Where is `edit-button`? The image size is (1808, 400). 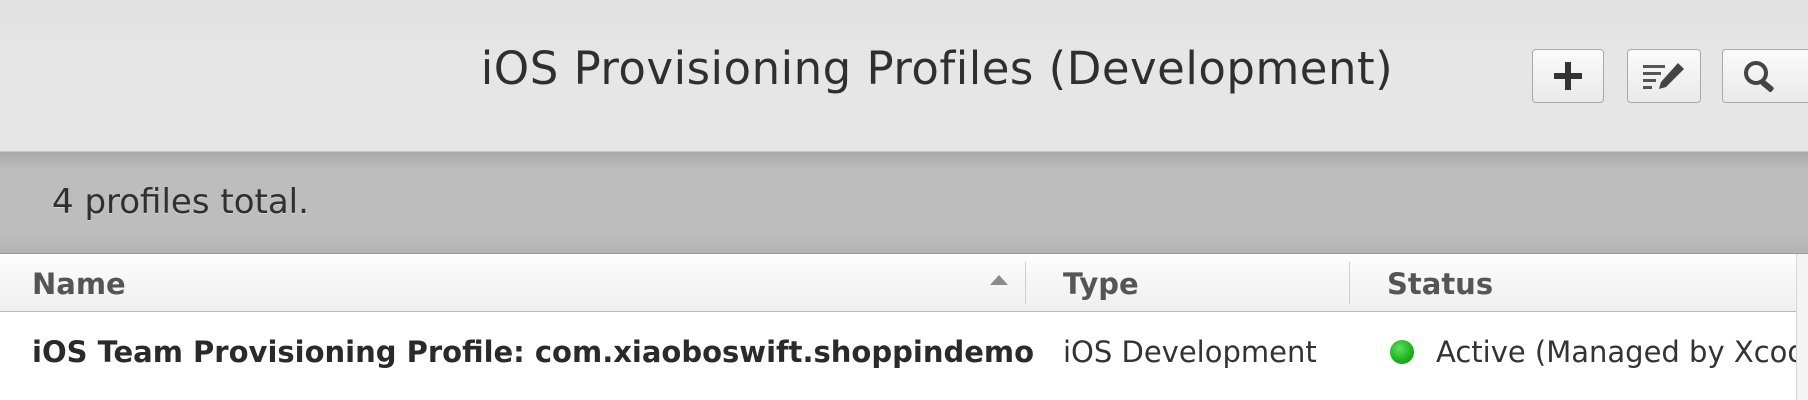 edit-button is located at coordinates (1664, 76).